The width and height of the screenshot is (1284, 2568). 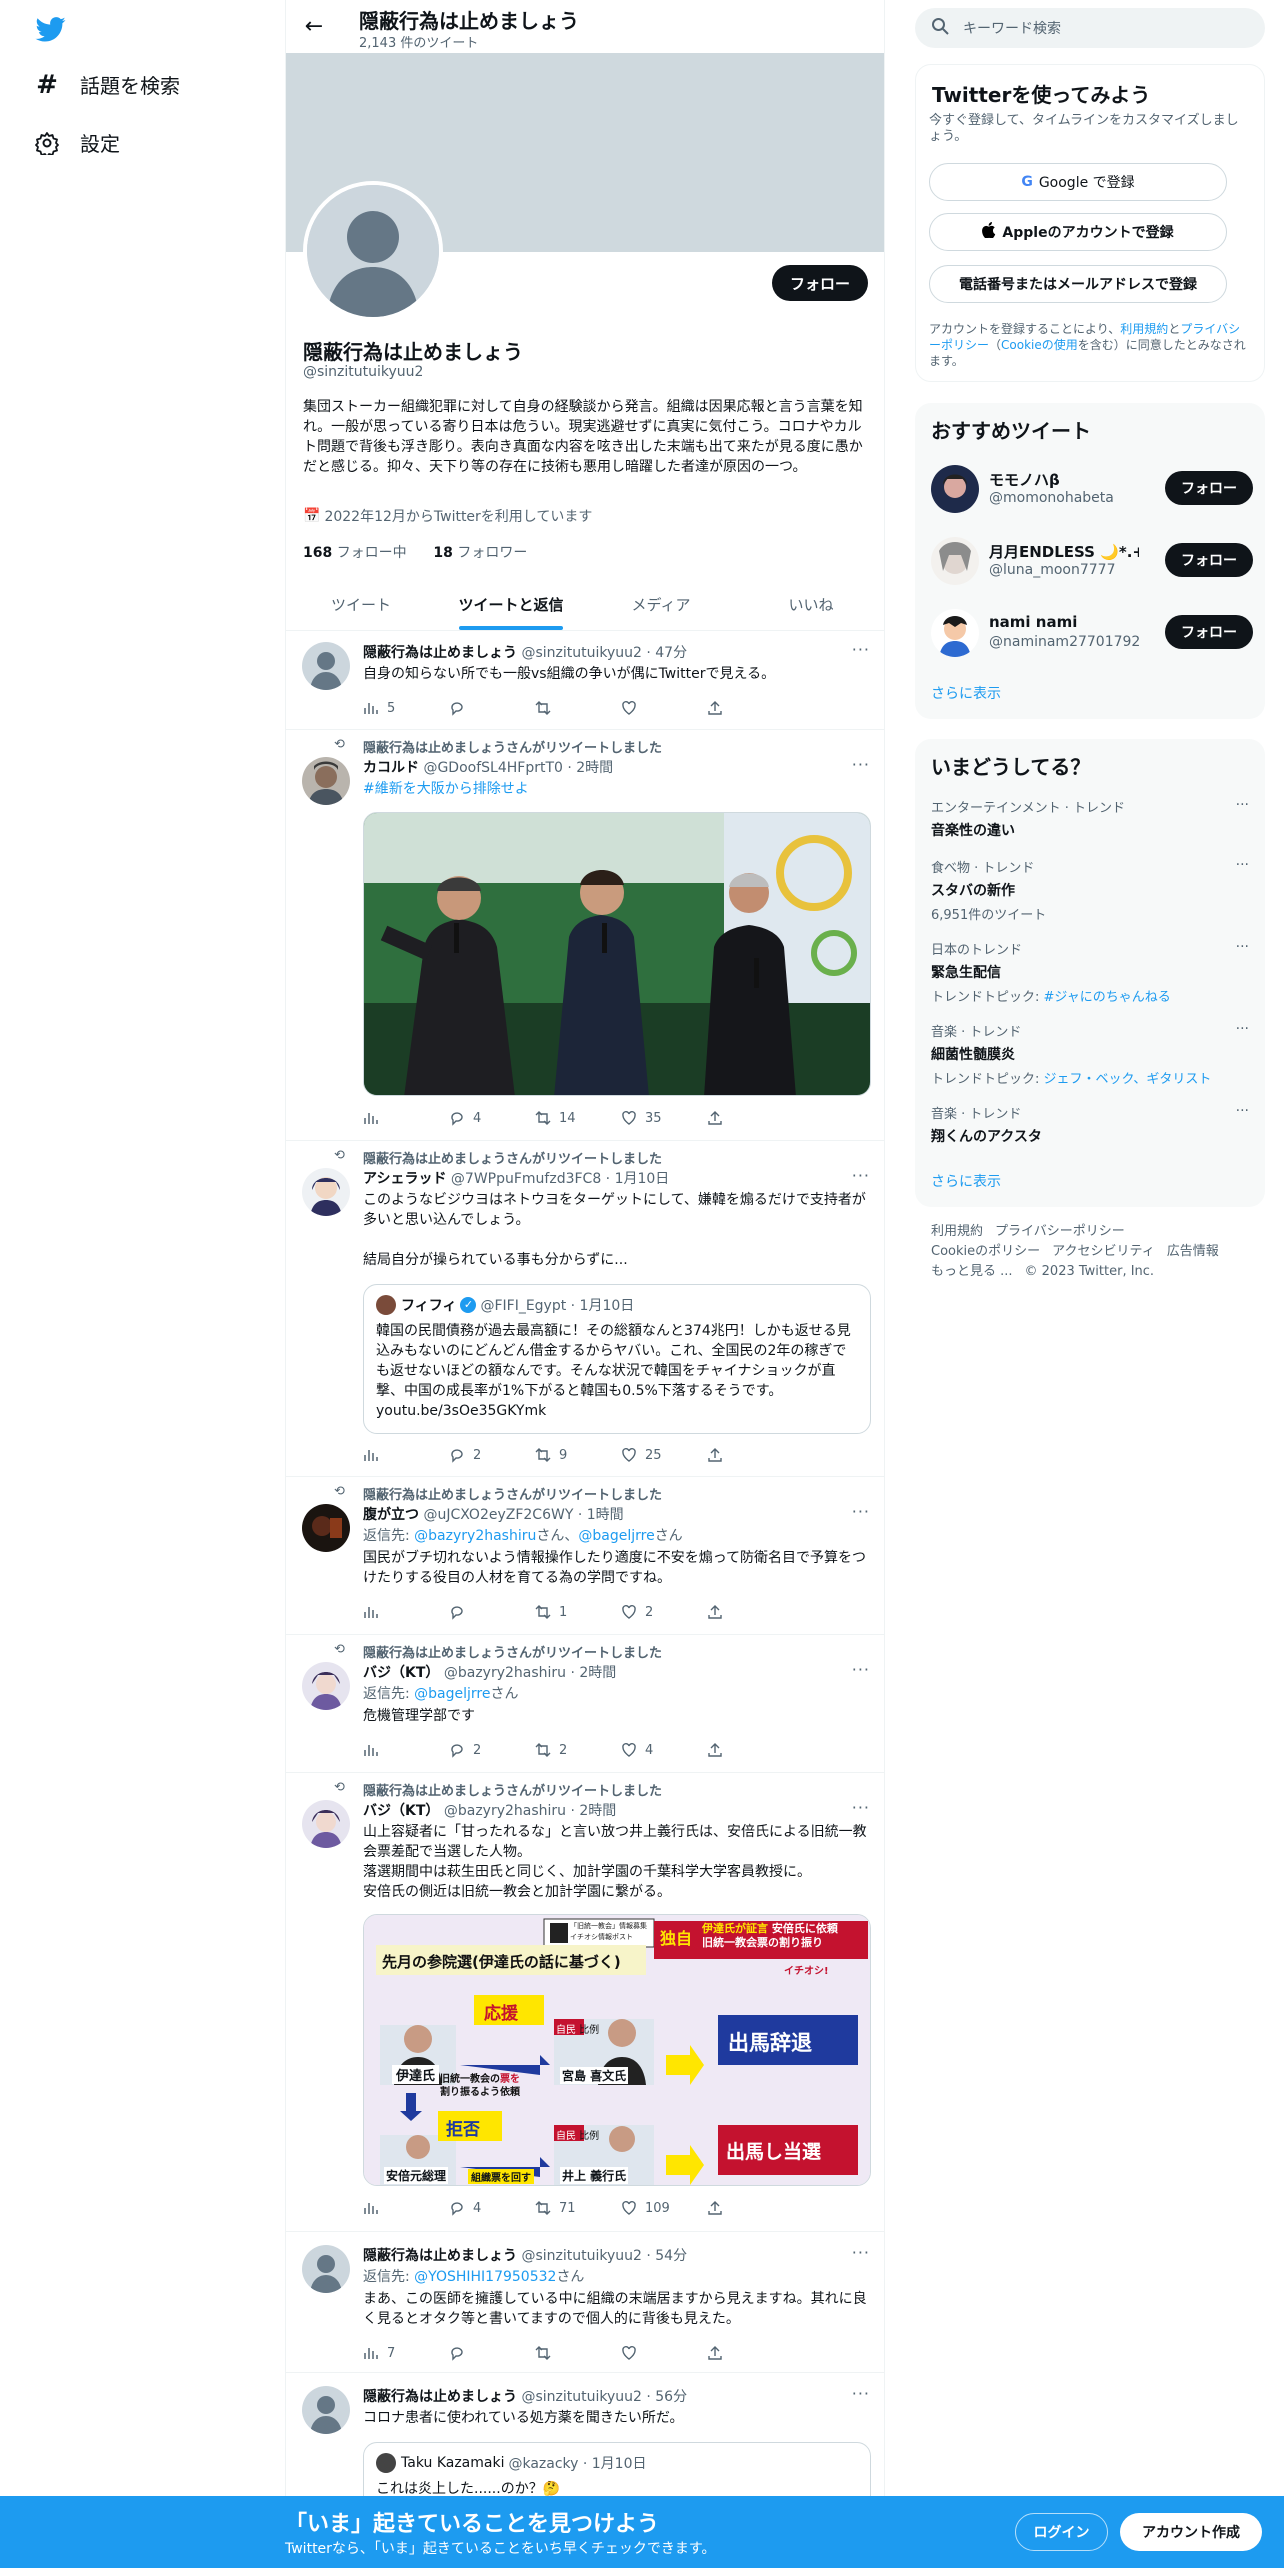 I want to click on like-button: 35, so click(x=664, y=1118).